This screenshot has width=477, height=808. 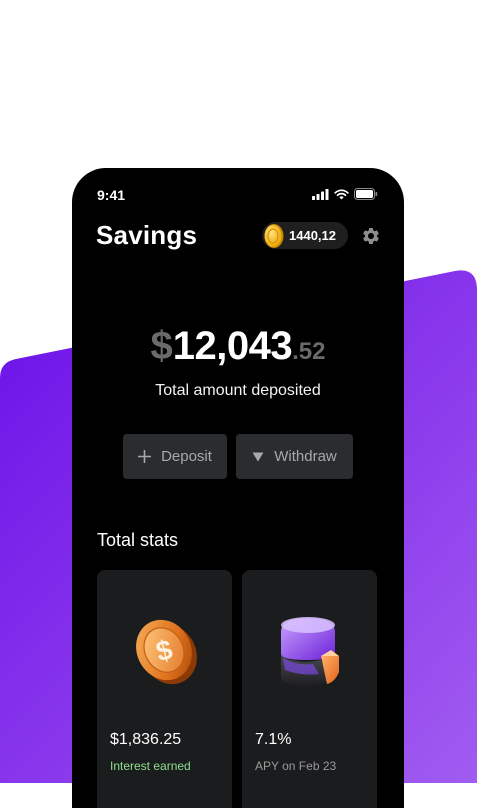 I want to click on stats-section-title: Total stats, so click(x=138, y=540).